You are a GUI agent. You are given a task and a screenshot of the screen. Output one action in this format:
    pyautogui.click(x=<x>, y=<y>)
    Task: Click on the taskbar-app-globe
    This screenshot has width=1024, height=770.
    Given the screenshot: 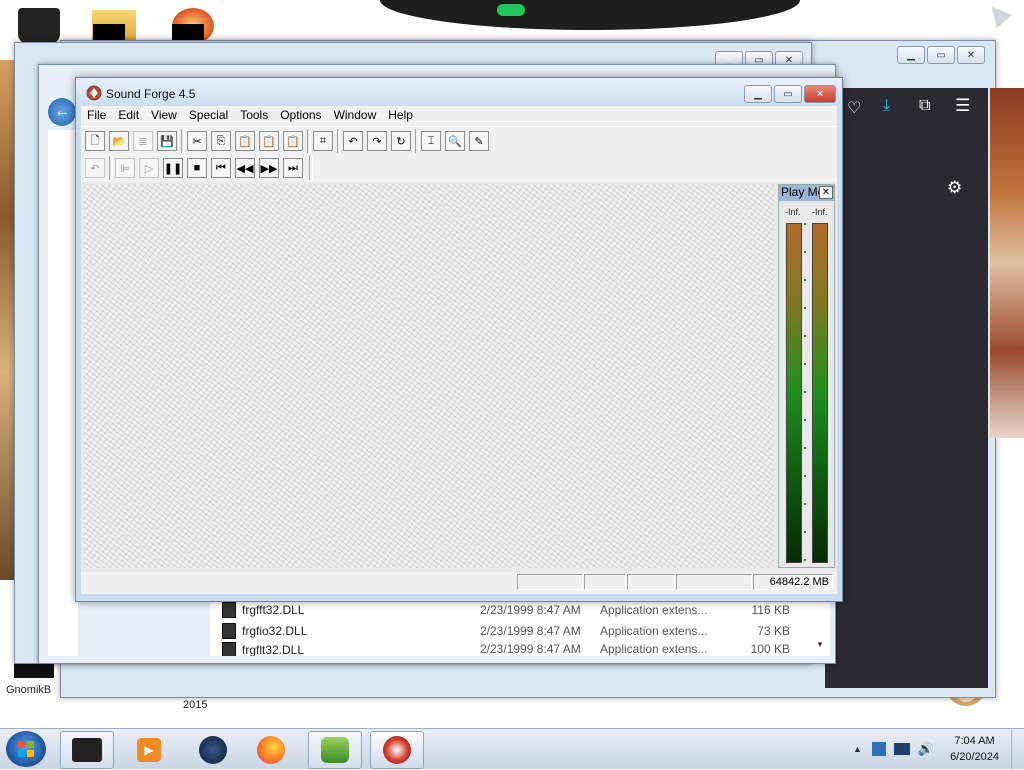 What is the action you would take?
    pyautogui.click(x=213, y=750)
    